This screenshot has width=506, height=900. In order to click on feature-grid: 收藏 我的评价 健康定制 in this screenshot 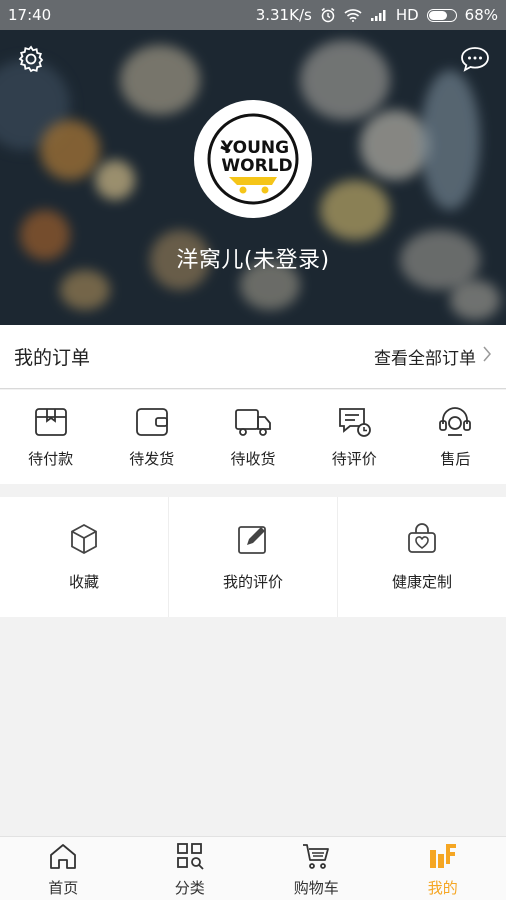, I will do `click(253, 557)`.